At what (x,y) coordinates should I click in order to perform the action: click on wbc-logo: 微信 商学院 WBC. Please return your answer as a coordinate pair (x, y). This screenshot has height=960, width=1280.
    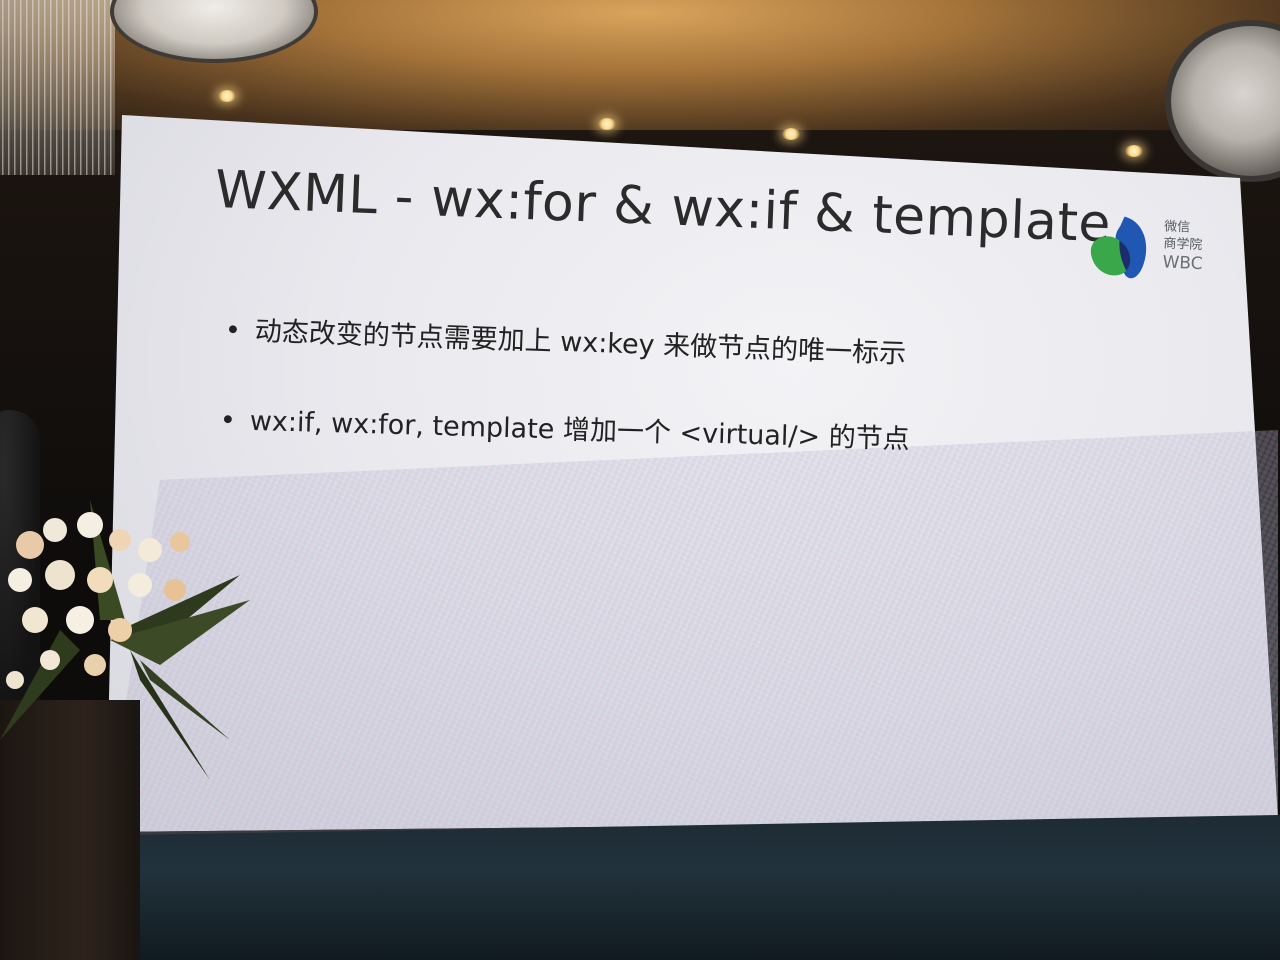
    Looking at the image, I should click on (1154, 252).